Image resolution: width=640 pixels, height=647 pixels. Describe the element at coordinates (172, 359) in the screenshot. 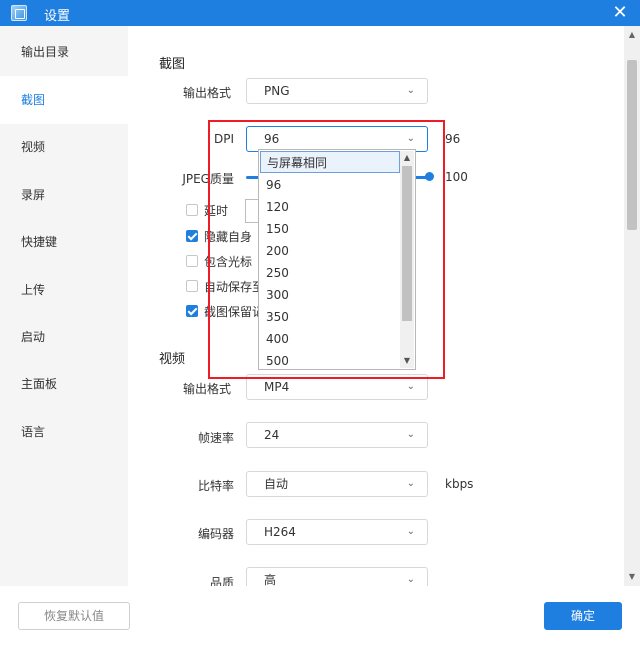

I see `video-section-title: 视频` at that location.